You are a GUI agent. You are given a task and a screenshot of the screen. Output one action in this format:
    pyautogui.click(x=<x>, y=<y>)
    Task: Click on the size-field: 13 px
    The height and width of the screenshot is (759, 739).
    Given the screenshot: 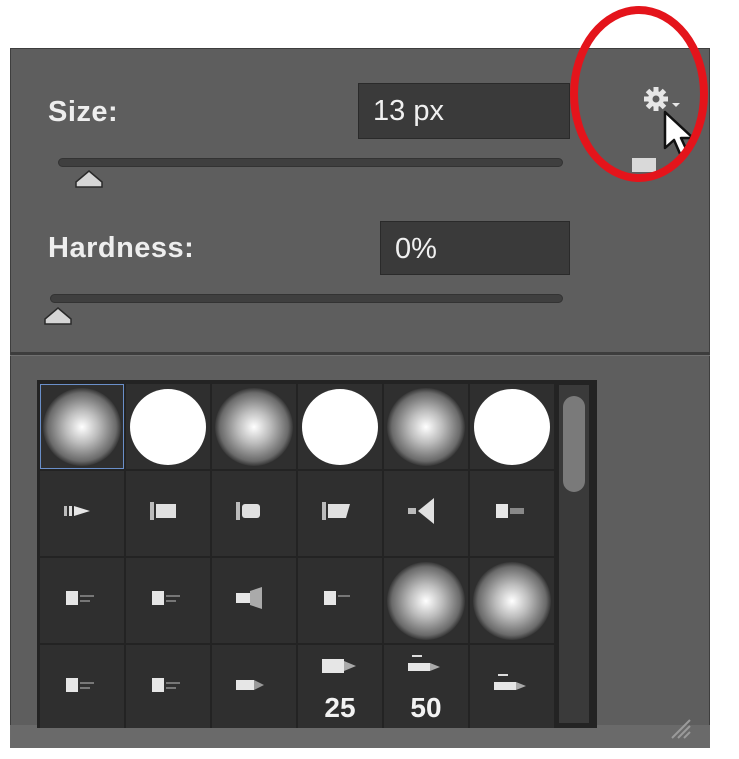 What is the action you would take?
    pyautogui.click(x=464, y=111)
    